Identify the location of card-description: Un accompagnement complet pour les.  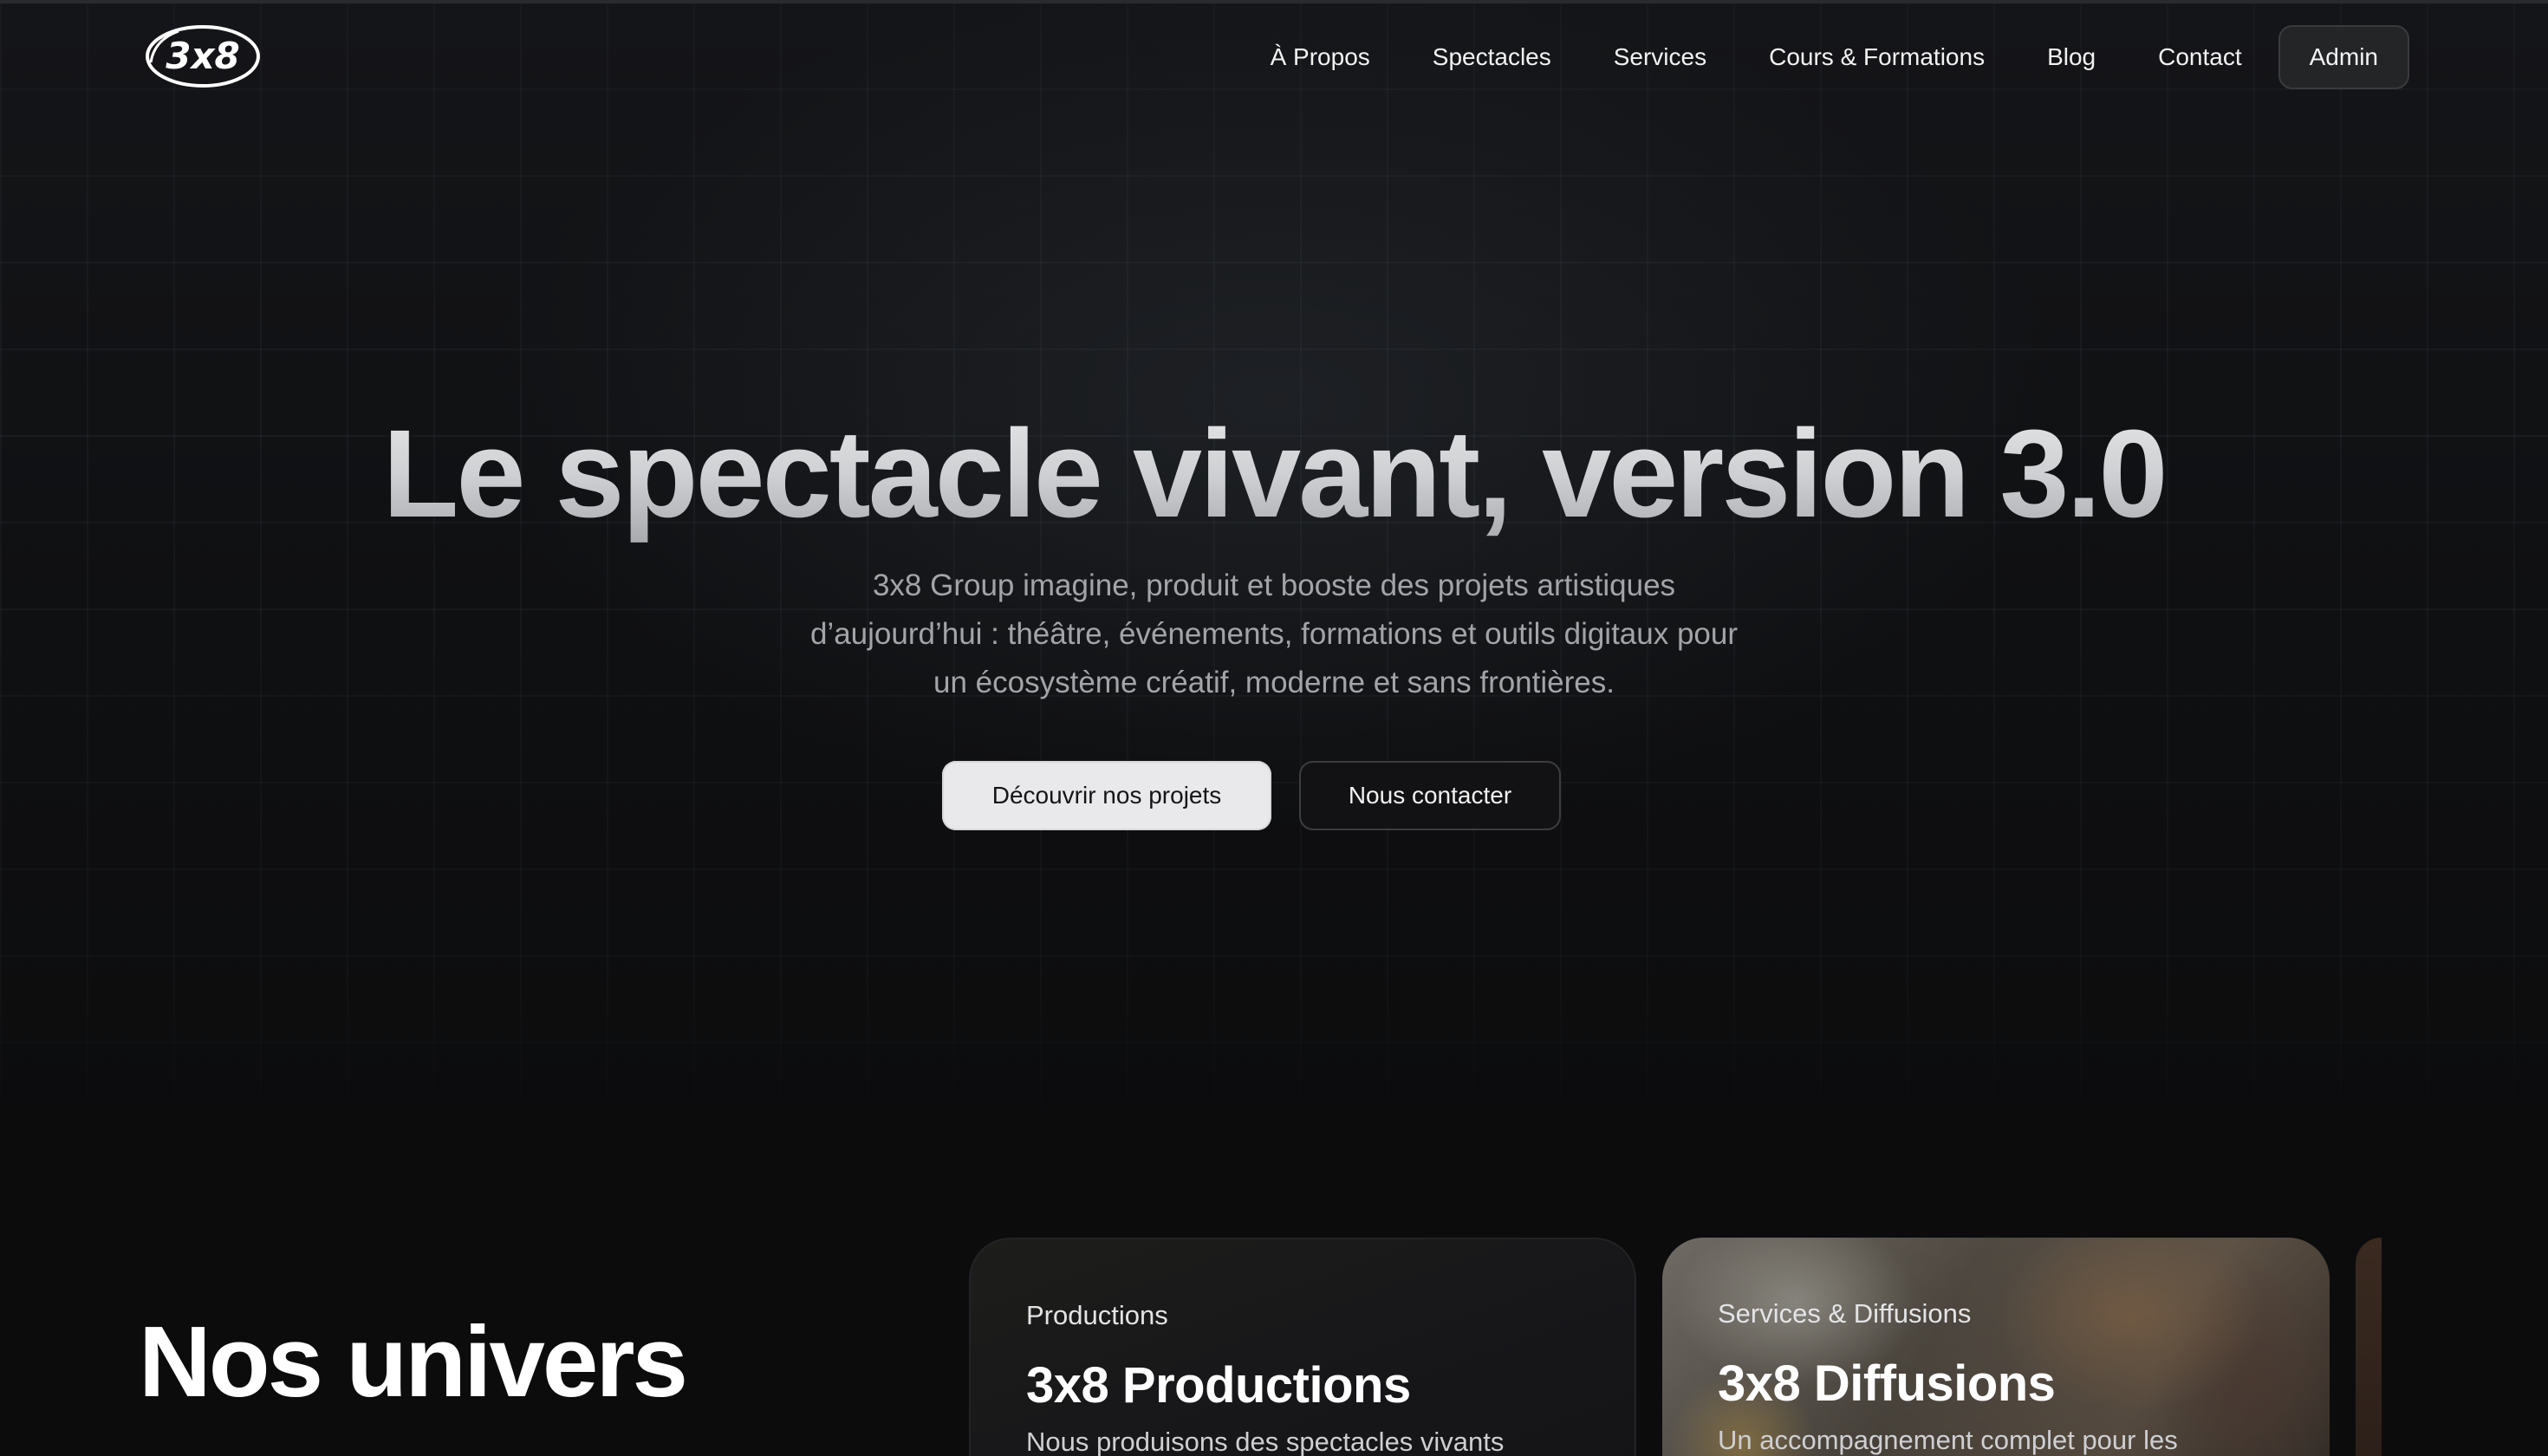
(1948, 1440).